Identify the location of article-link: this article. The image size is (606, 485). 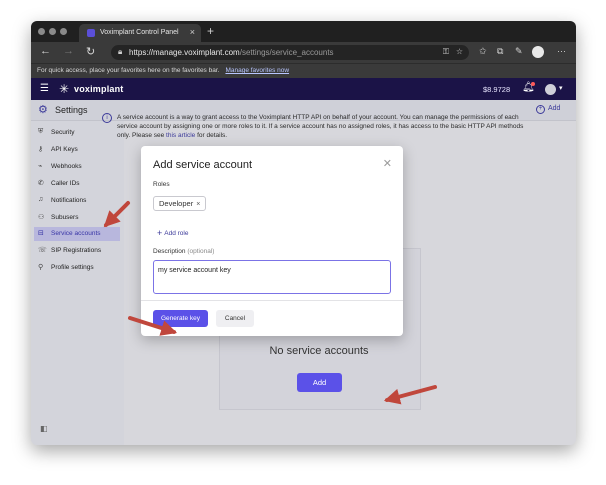
(180, 135).